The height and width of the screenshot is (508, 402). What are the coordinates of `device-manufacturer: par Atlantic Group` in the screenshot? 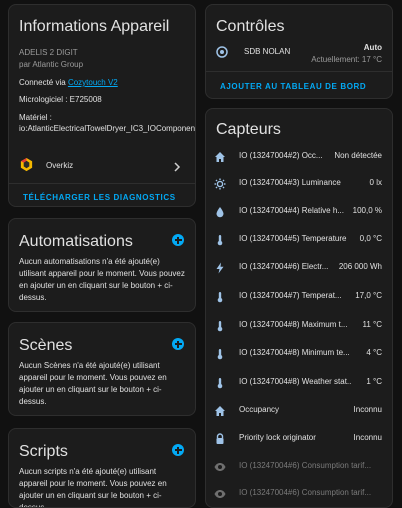 It's located at (51, 64).